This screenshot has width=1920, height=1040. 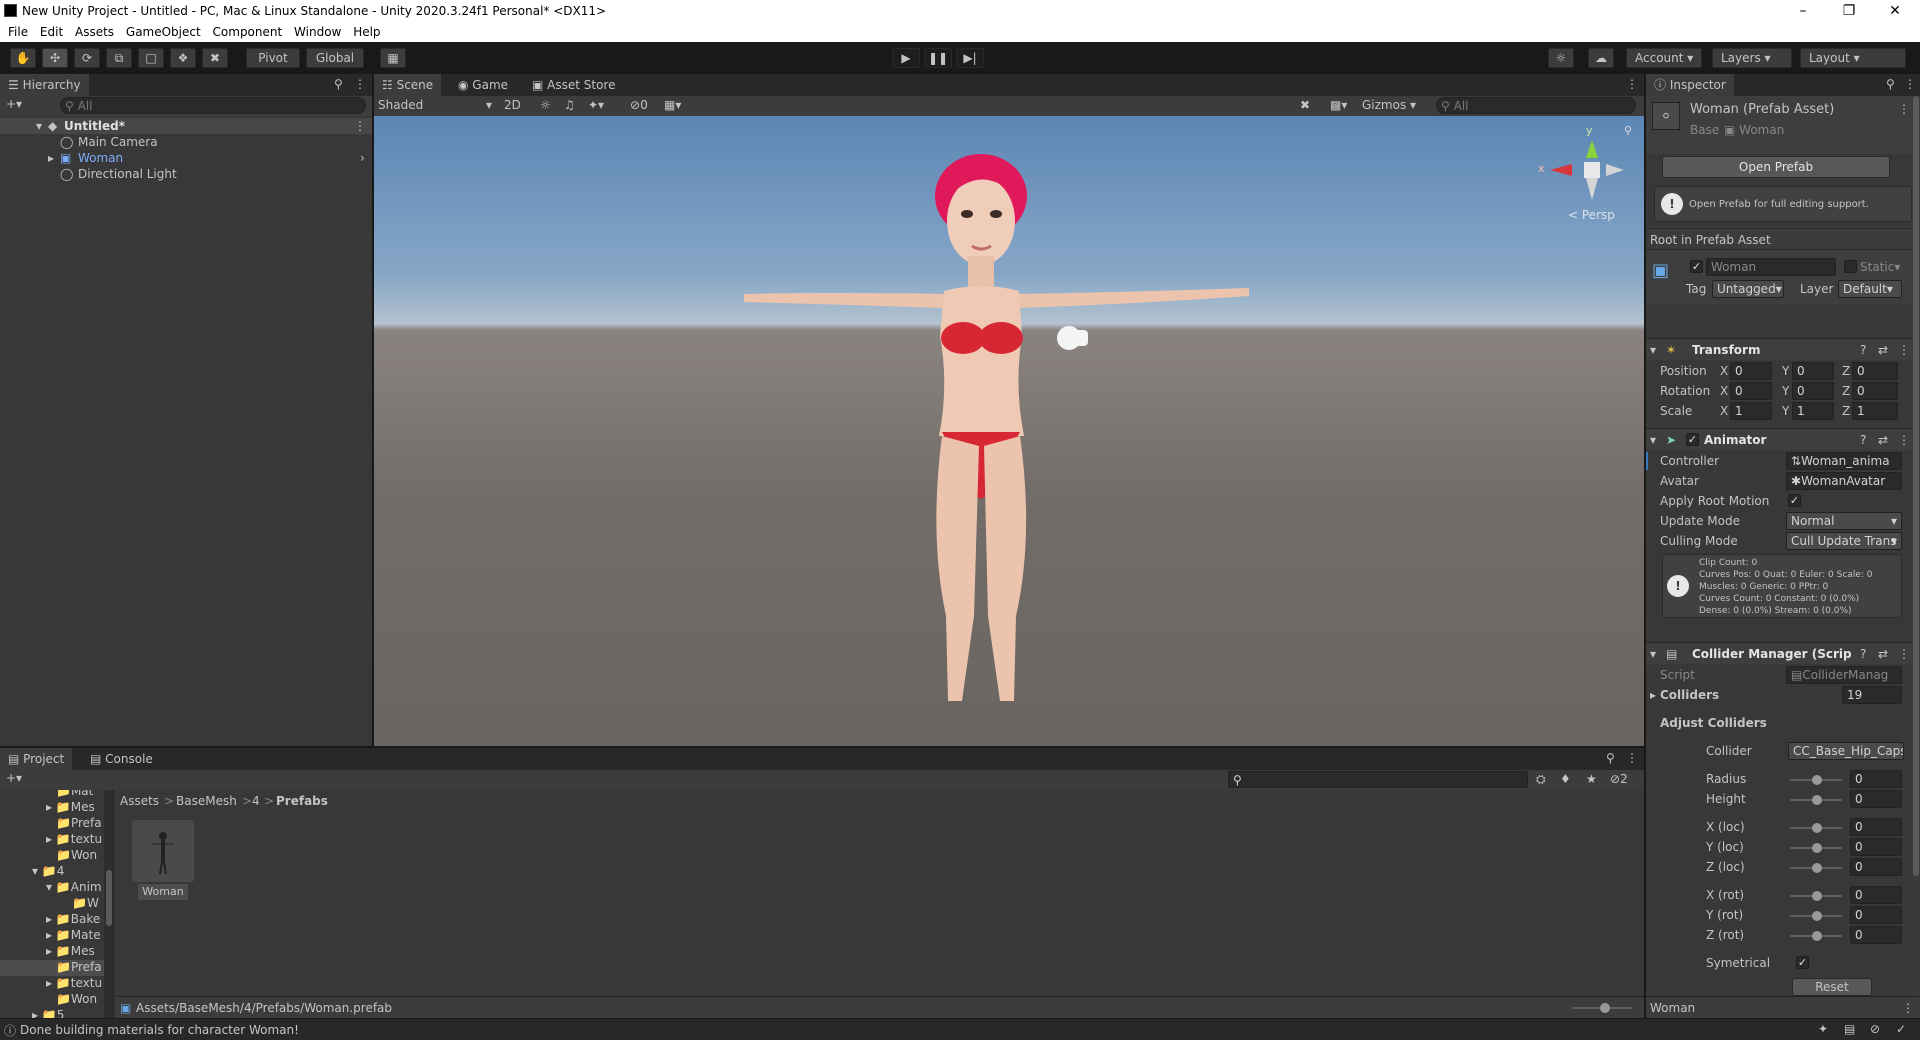 I want to click on pivot-toggle: Pivot, so click(x=273, y=58).